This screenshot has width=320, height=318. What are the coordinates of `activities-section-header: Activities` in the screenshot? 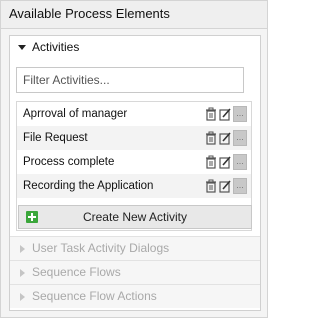 It's located at (135, 48).